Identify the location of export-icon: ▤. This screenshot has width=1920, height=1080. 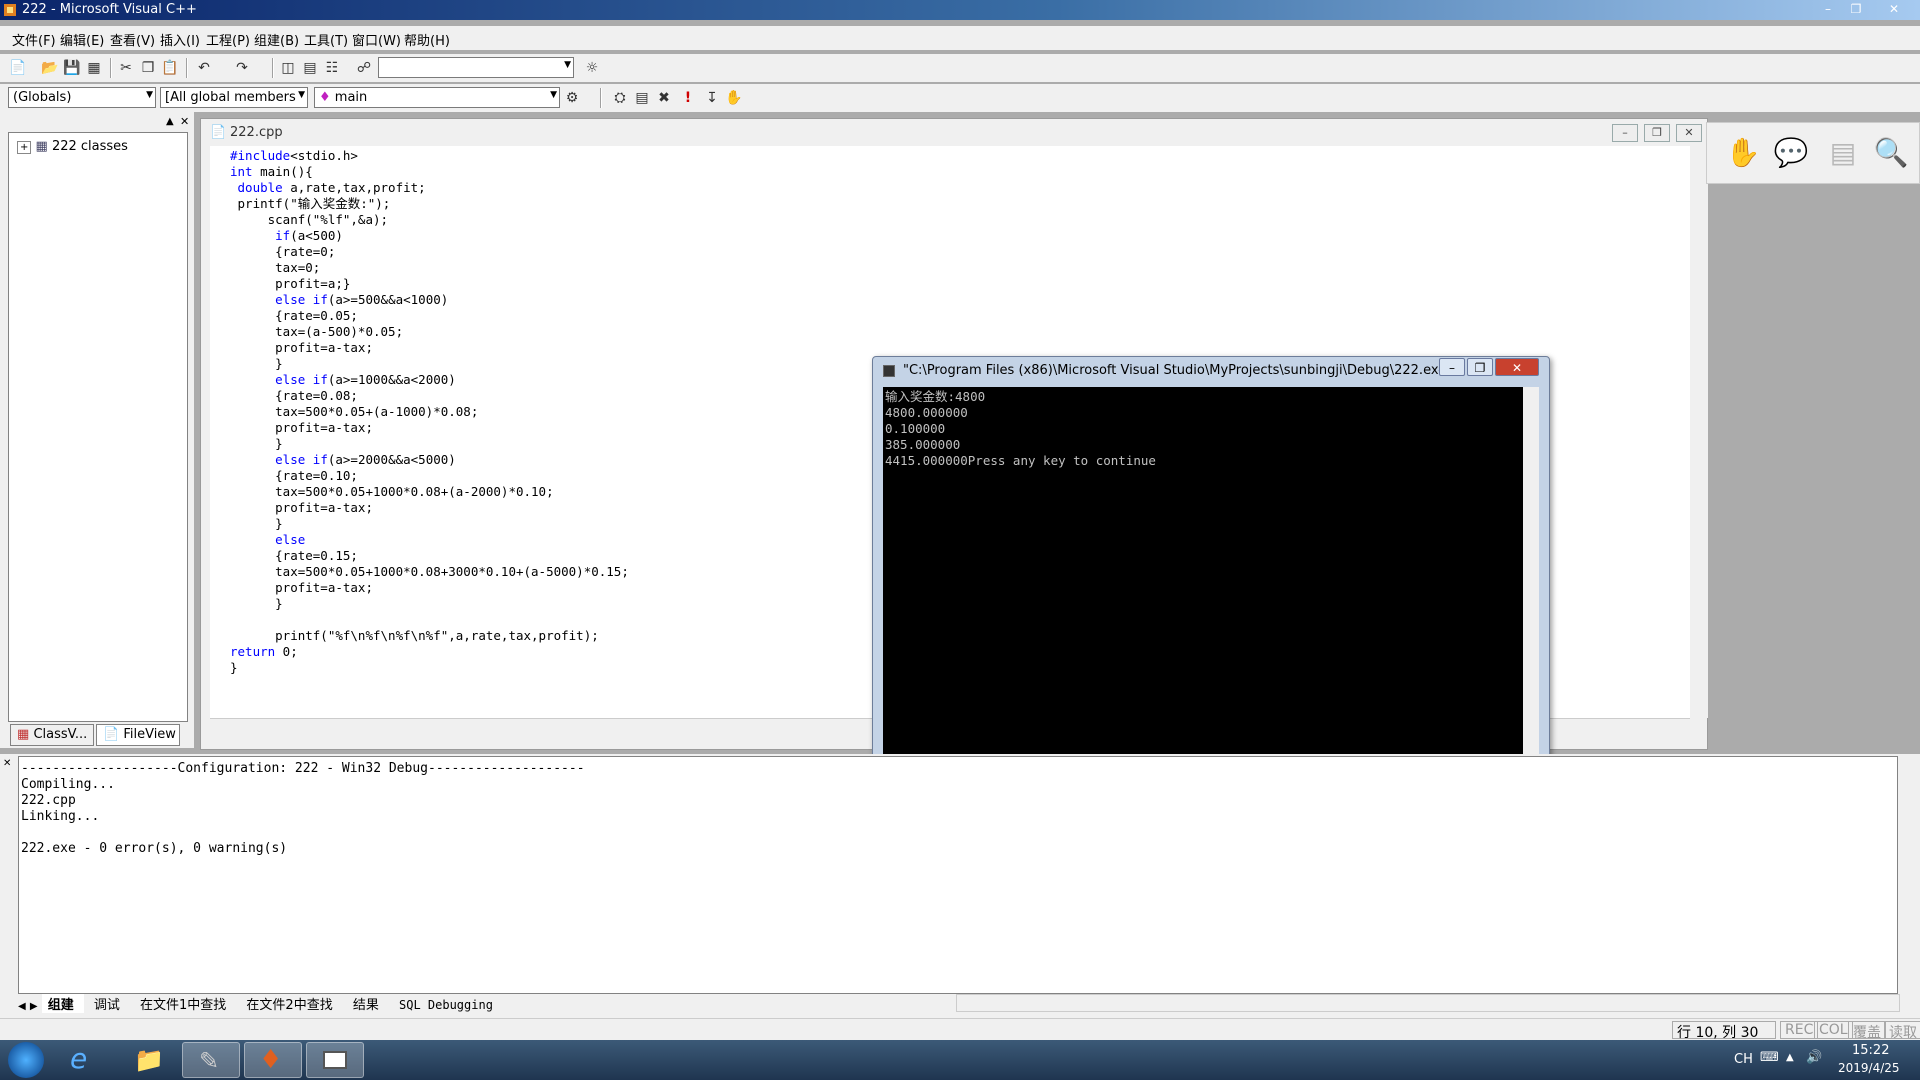
(1843, 153).